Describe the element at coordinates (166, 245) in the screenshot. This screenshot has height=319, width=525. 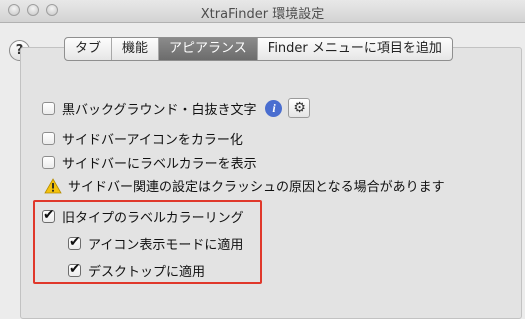
I see `apply-icon-mode-label: アイコン表示モードに適用` at that location.